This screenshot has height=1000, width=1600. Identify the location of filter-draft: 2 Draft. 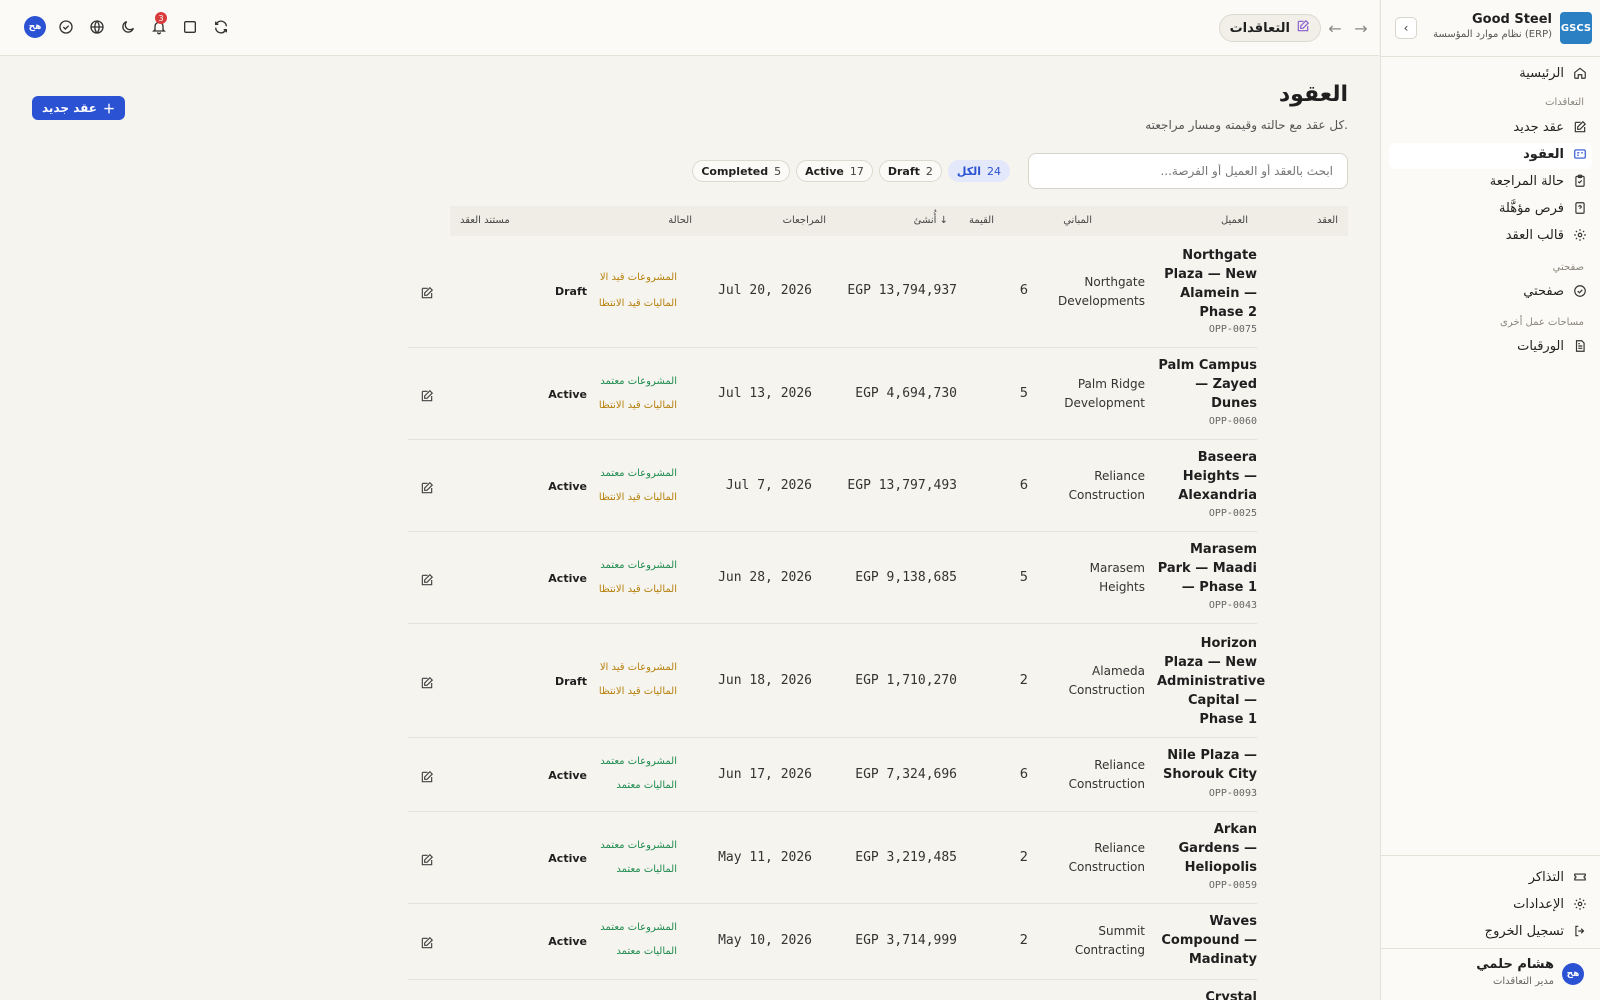
(910, 171).